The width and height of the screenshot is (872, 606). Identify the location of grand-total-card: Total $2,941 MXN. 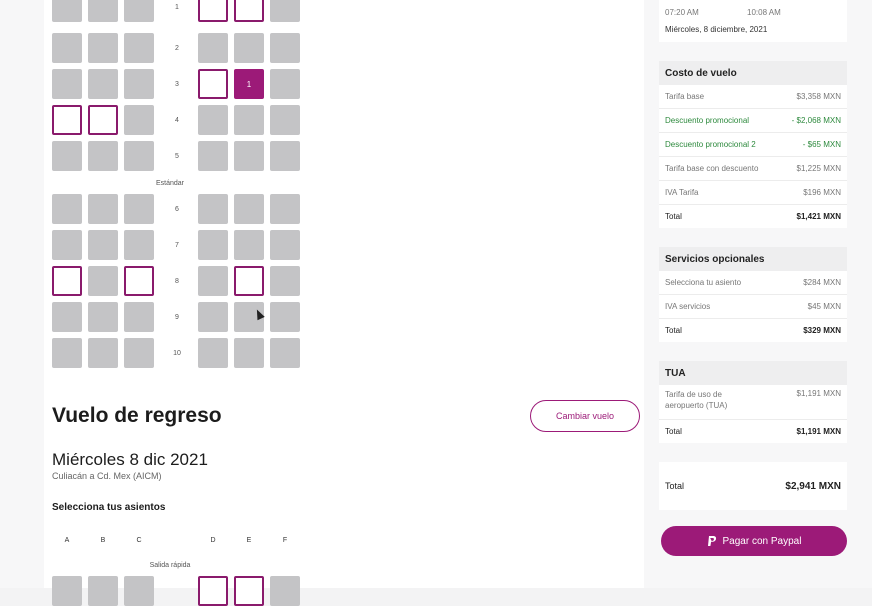
(753, 486).